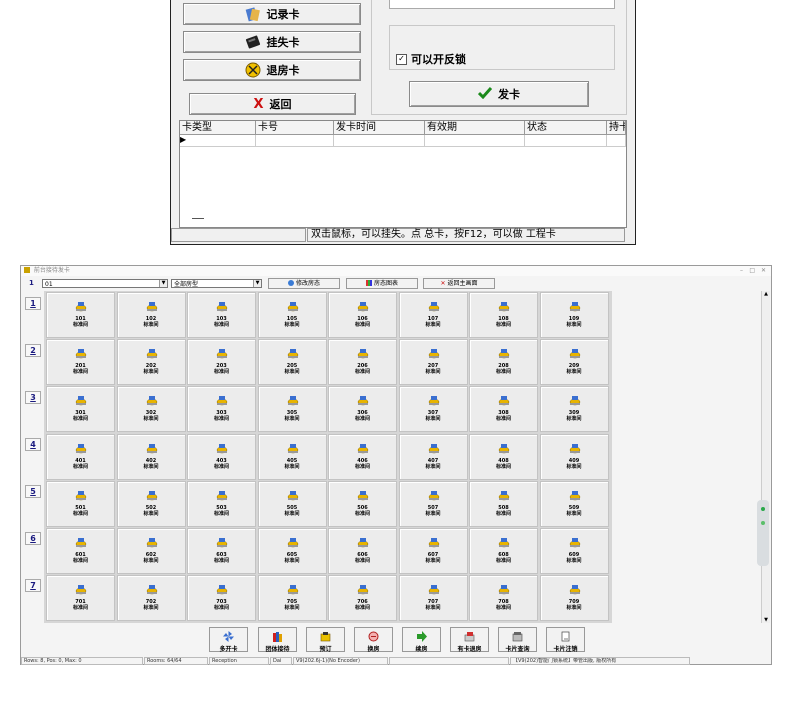 The height and width of the screenshot is (710, 790). Describe the element at coordinates (574, 315) in the screenshot. I see `room-cell: 109 标准间` at that location.